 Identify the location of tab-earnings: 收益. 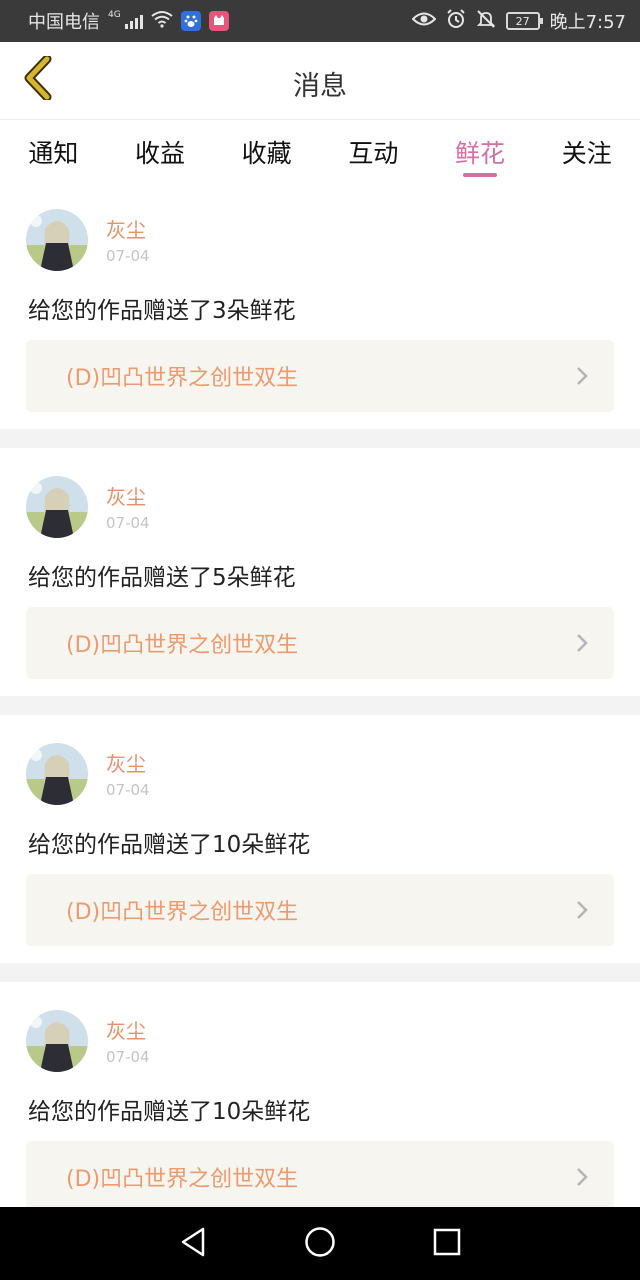
(160, 151).